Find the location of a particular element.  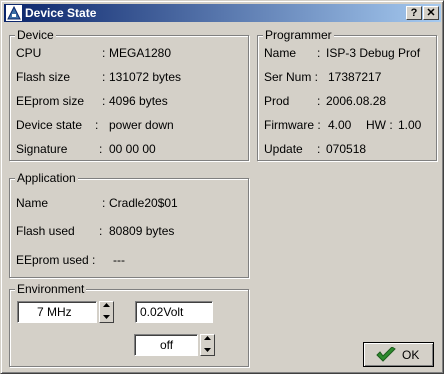

app-icon is located at coordinates (14, 13).